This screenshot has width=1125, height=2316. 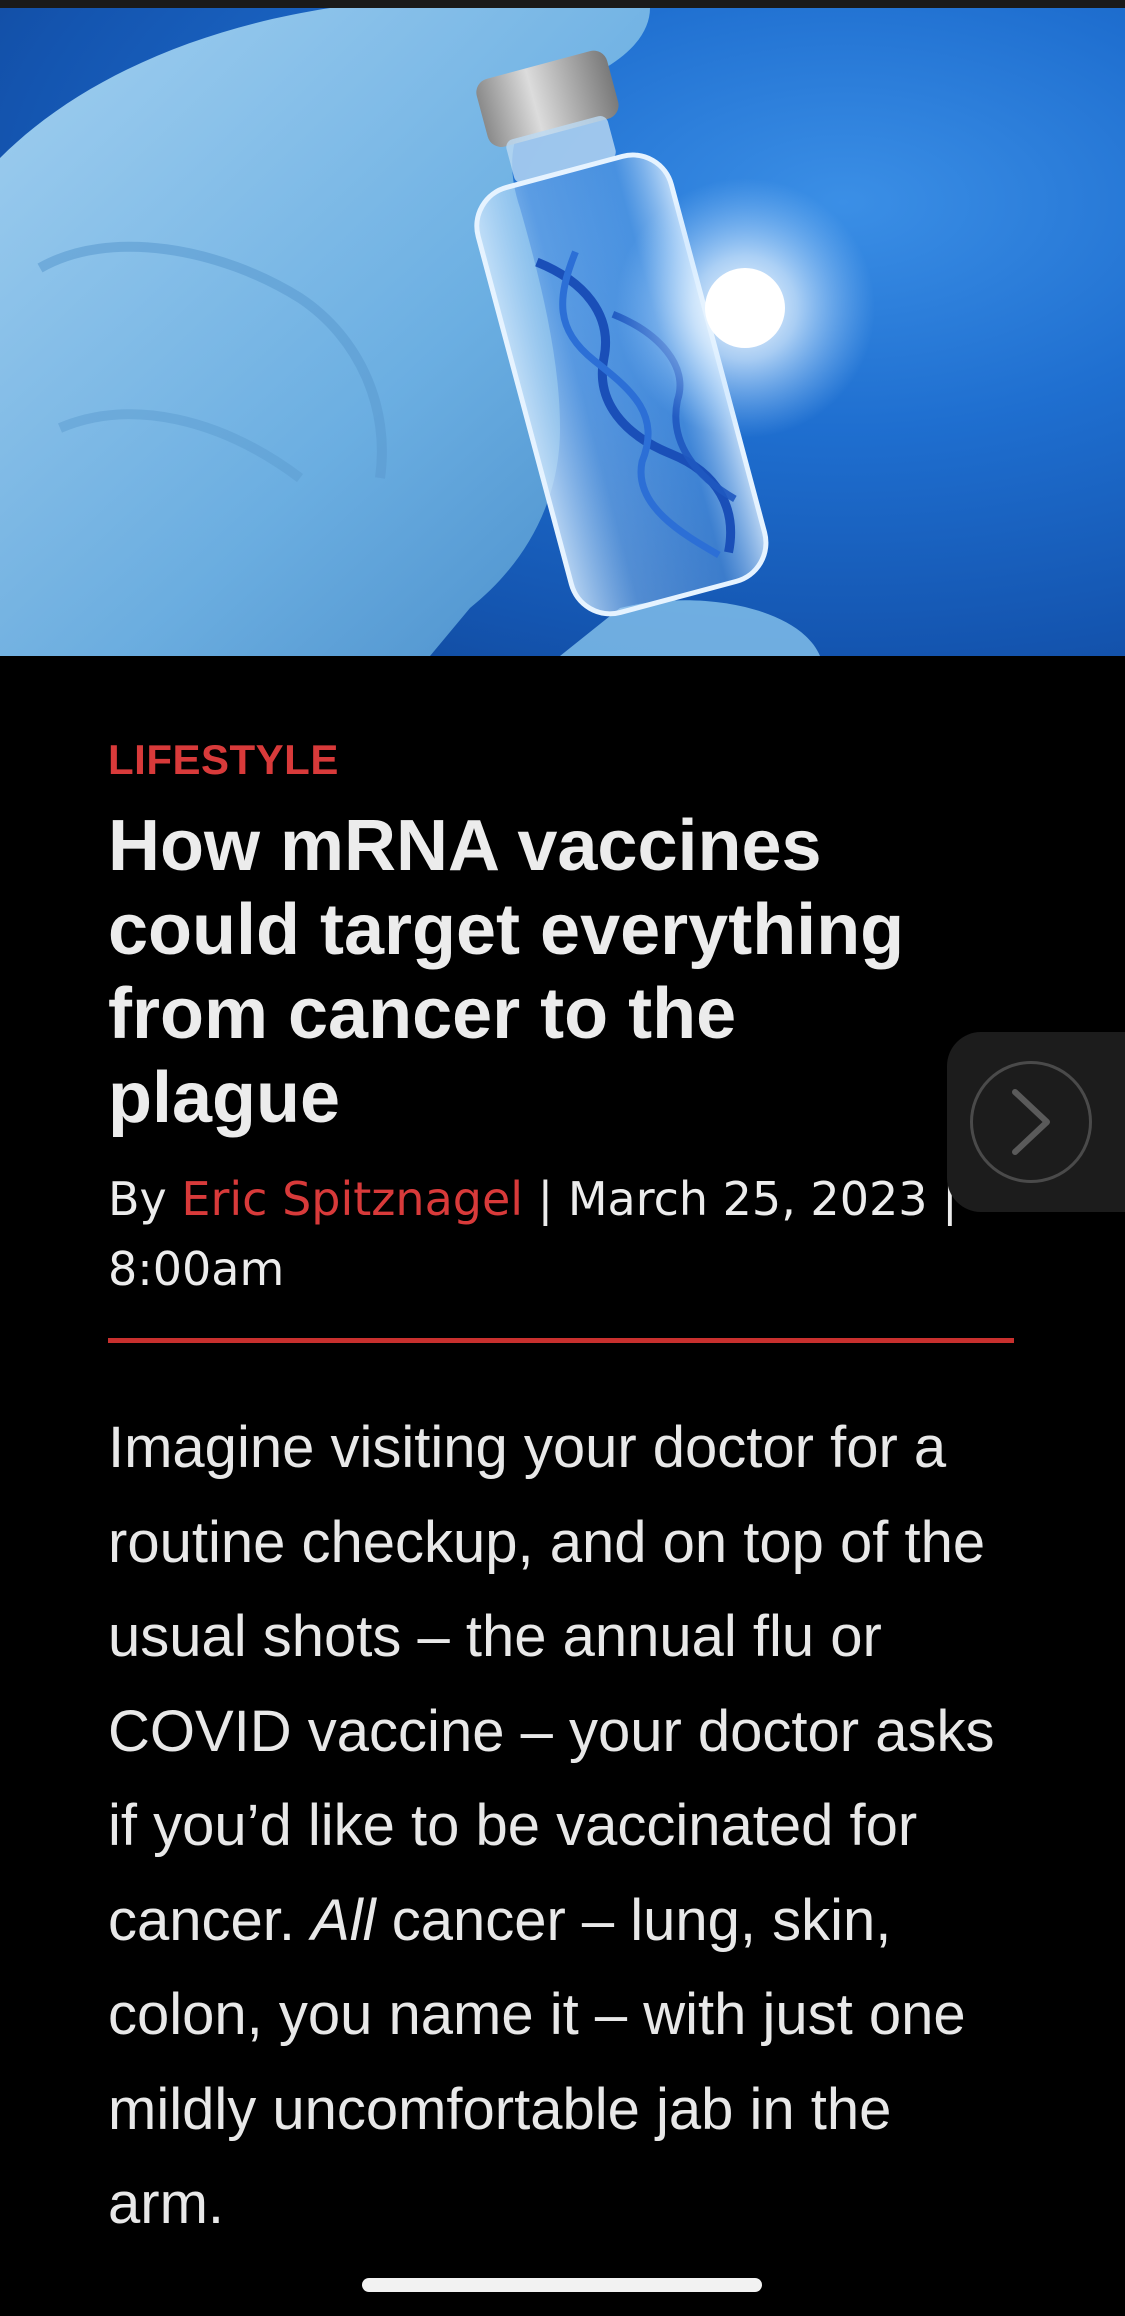 What do you see at coordinates (196, 1269) in the screenshot?
I see `publish-time: 8:00am` at bounding box center [196, 1269].